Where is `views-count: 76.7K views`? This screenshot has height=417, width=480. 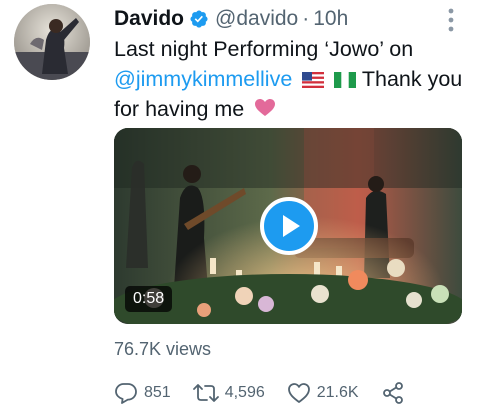
views-count: 76.7K views is located at coordinates (163, 349).